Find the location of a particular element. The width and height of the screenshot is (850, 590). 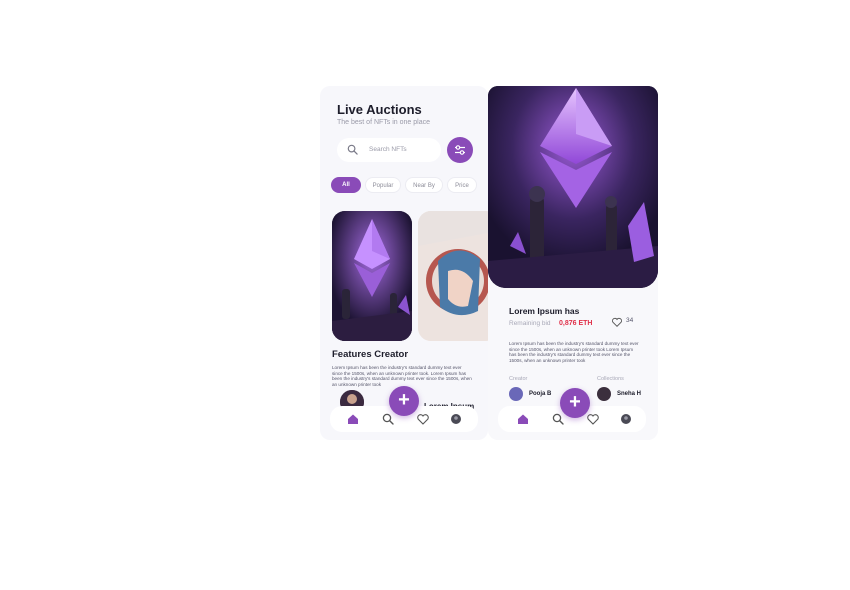

anime-nft-image is located at coordinates (453, 276).